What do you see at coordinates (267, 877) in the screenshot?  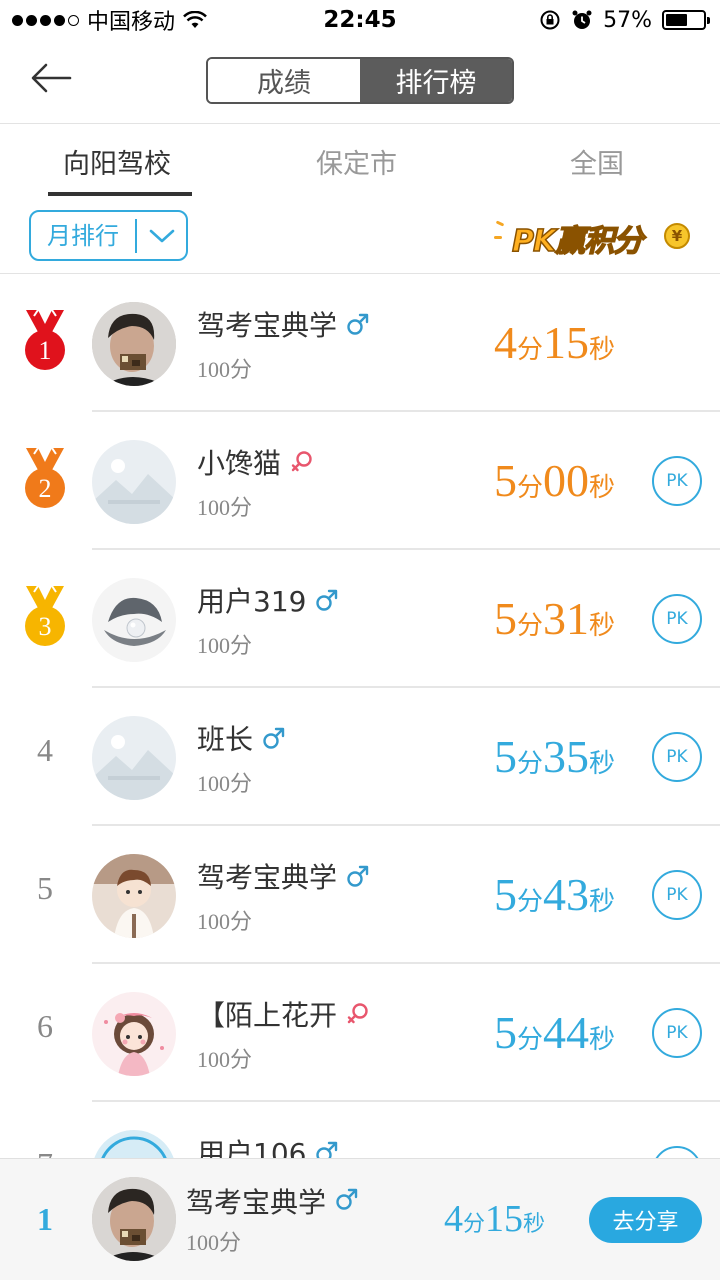 I see `username: 驾考宝典学` at bounding box center [267, 877].